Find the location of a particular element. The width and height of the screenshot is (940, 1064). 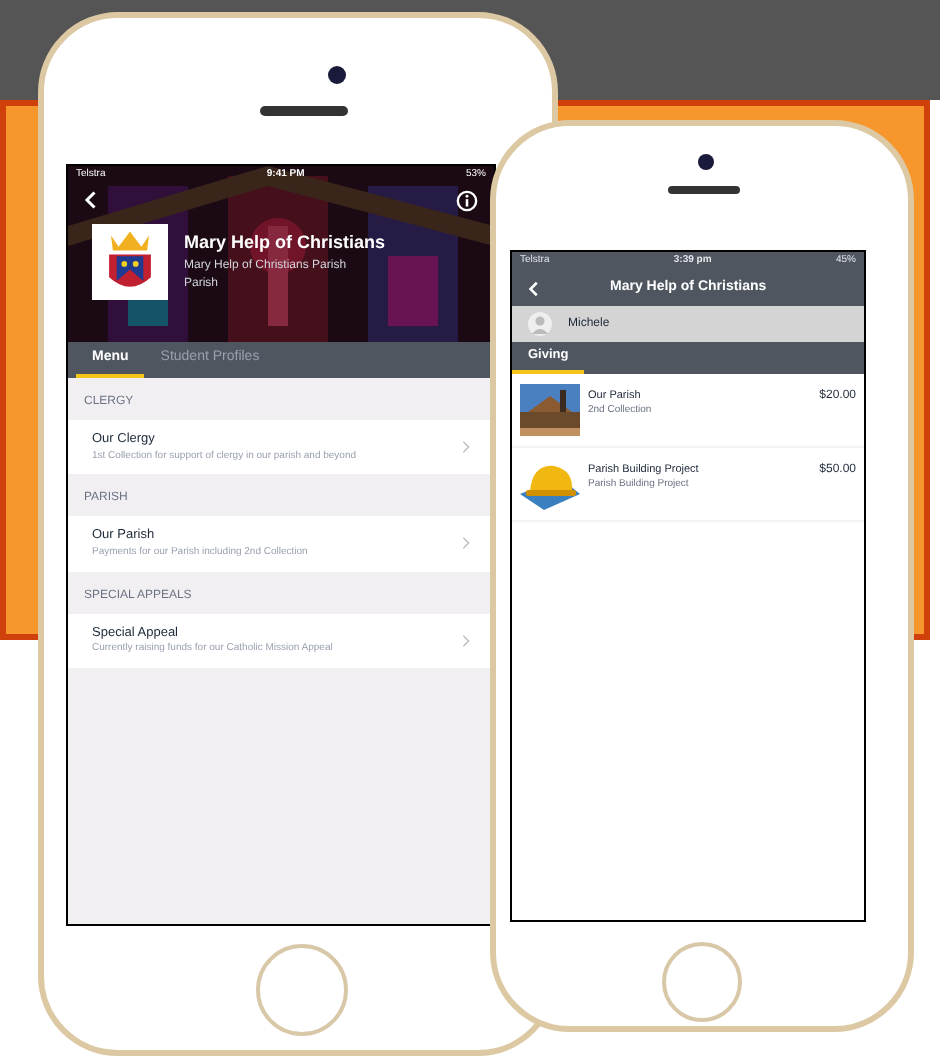

crest-logo is located at coordinates (130, 262).